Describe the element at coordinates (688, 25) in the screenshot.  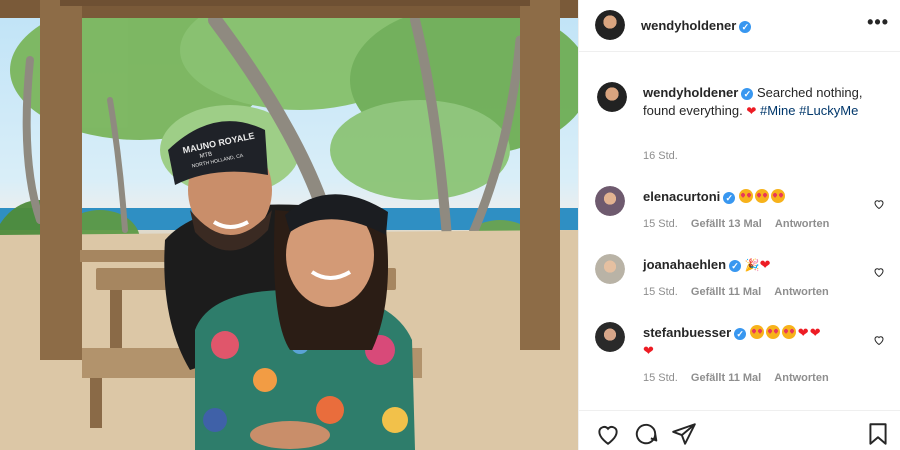
I see `author-username: wendyholdener` at that location.